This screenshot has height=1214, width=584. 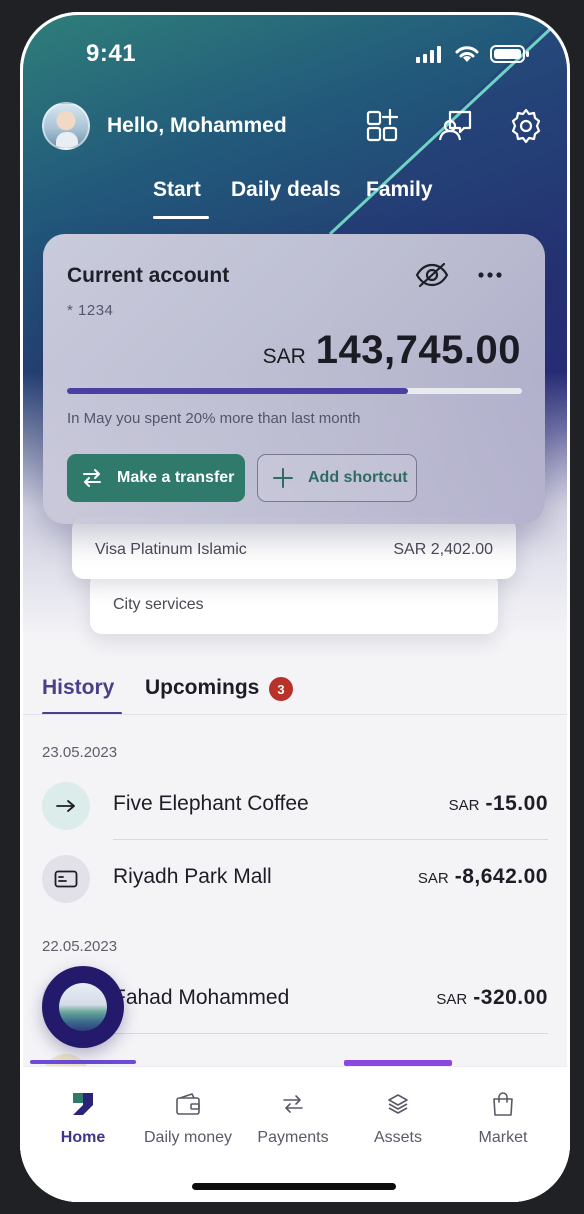 I want to click on tab-upcomings: Upcomings, so click(x=202, y=688).